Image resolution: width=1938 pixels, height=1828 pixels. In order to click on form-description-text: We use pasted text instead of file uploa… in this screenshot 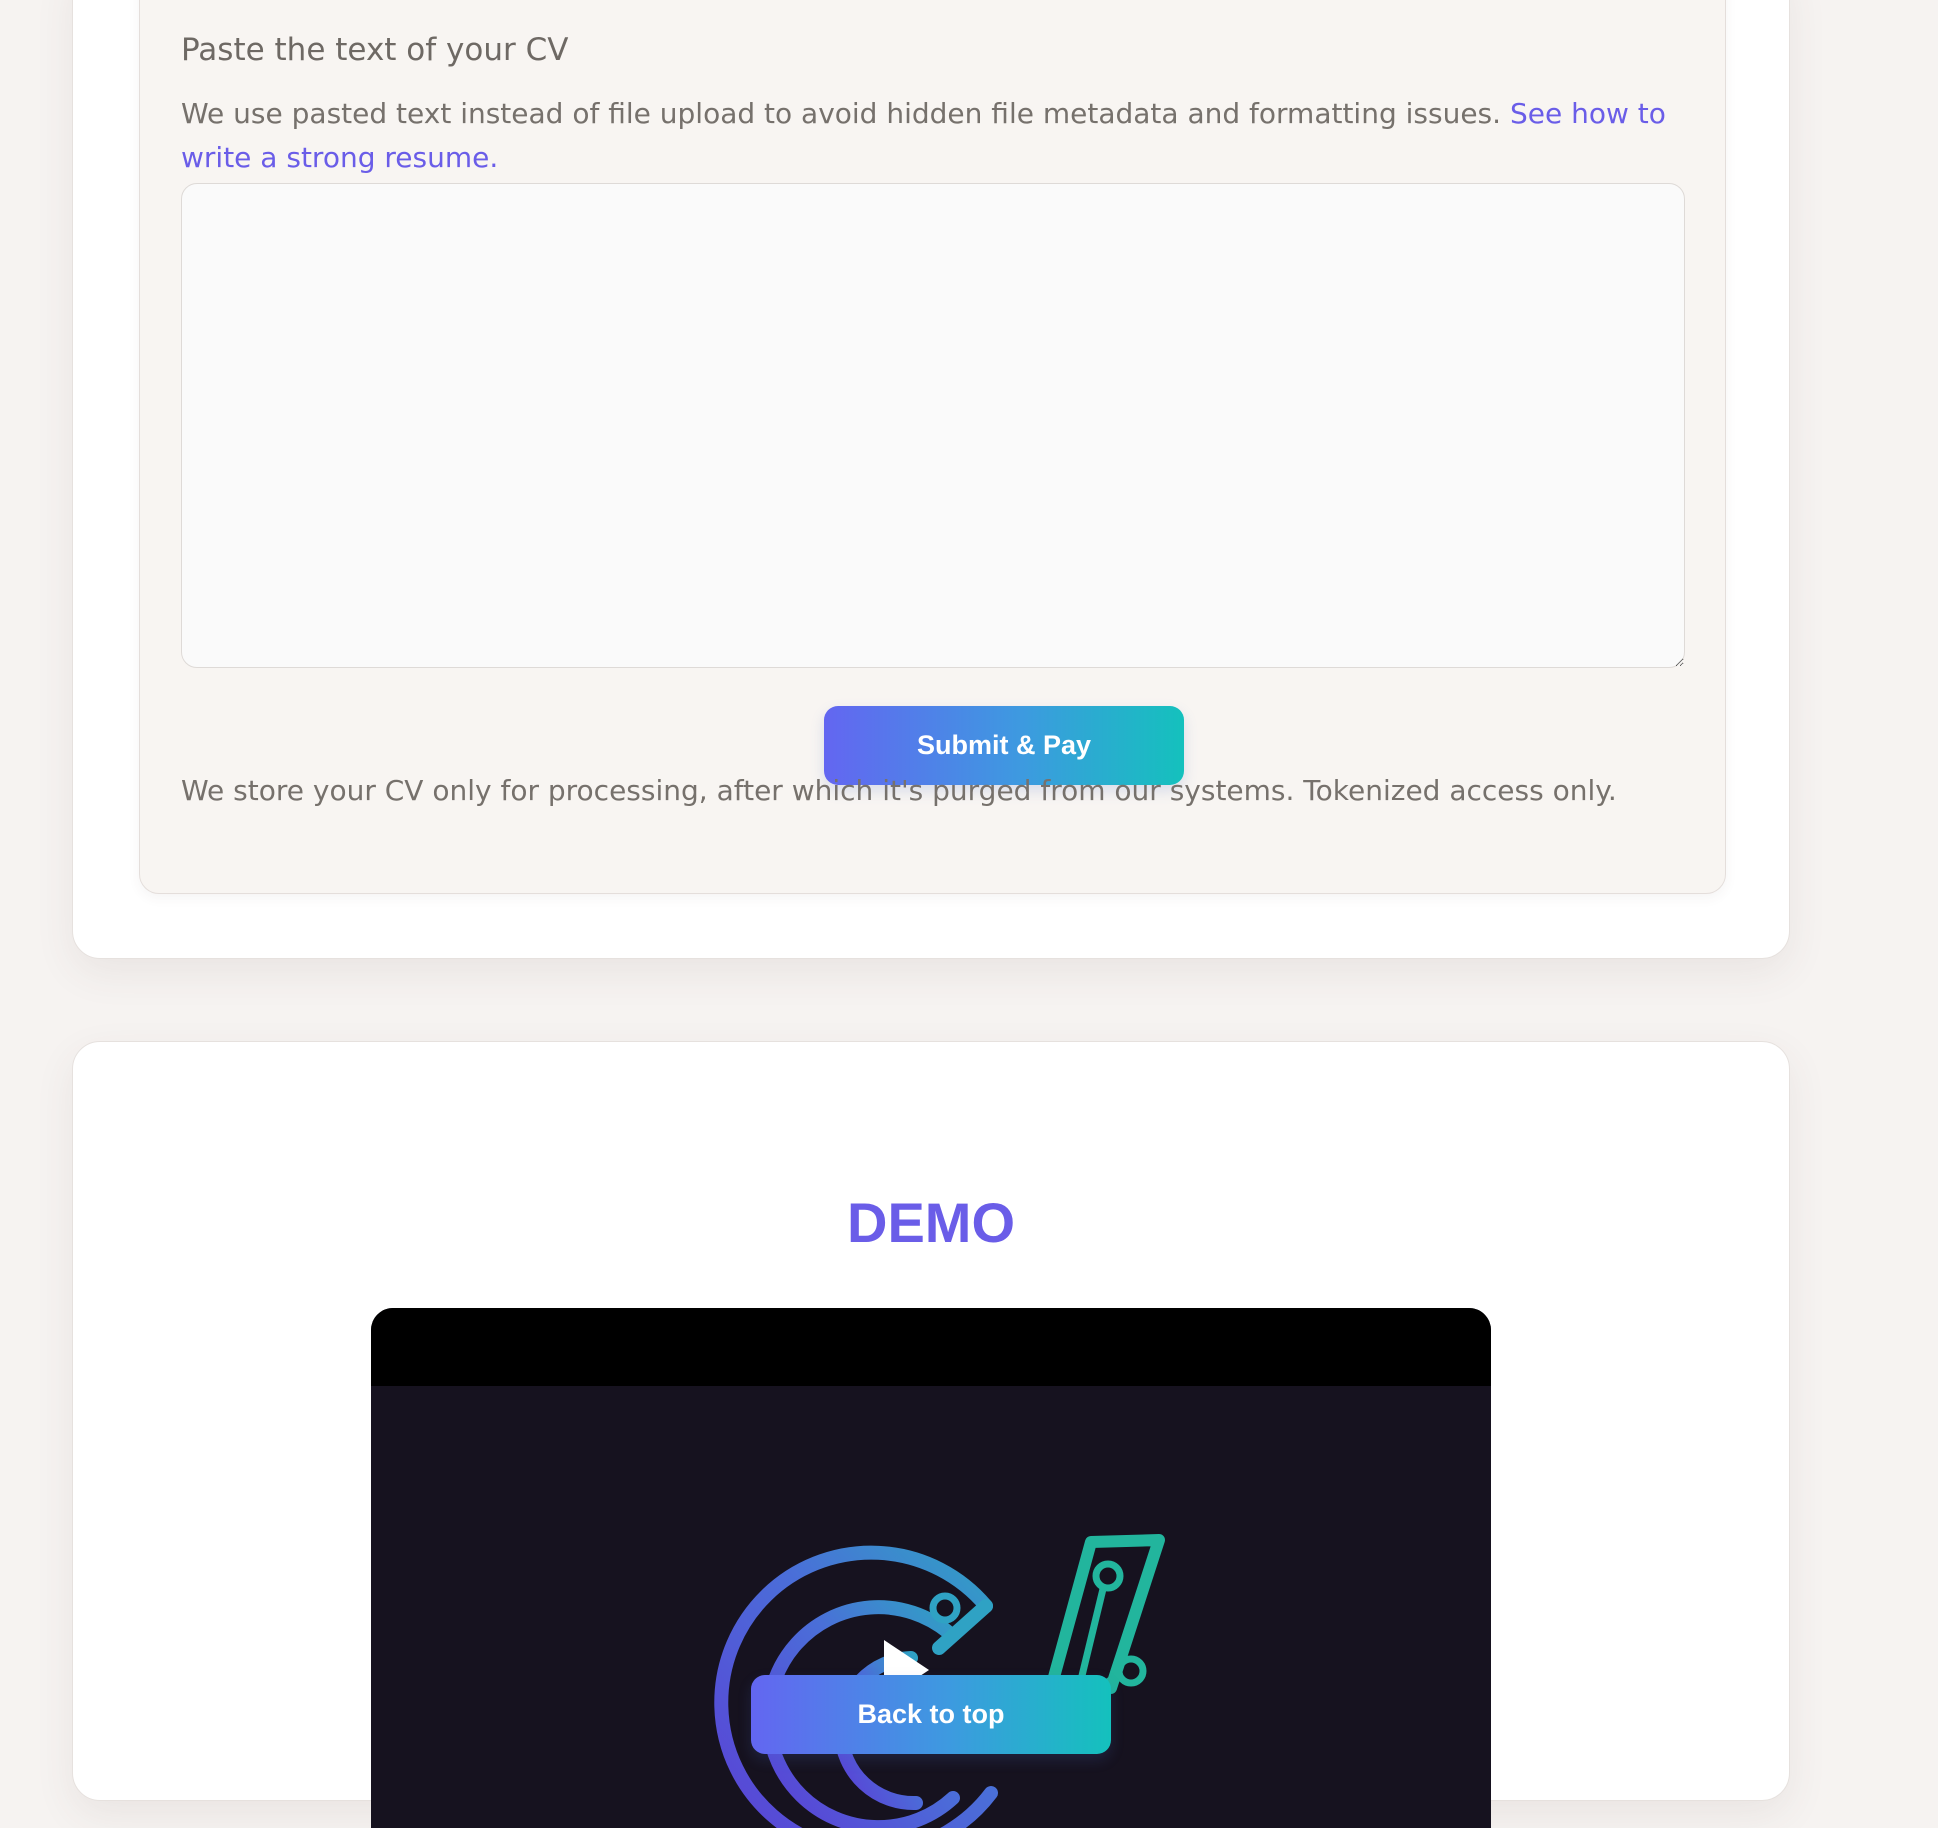, I will do `click(841, 113)`.